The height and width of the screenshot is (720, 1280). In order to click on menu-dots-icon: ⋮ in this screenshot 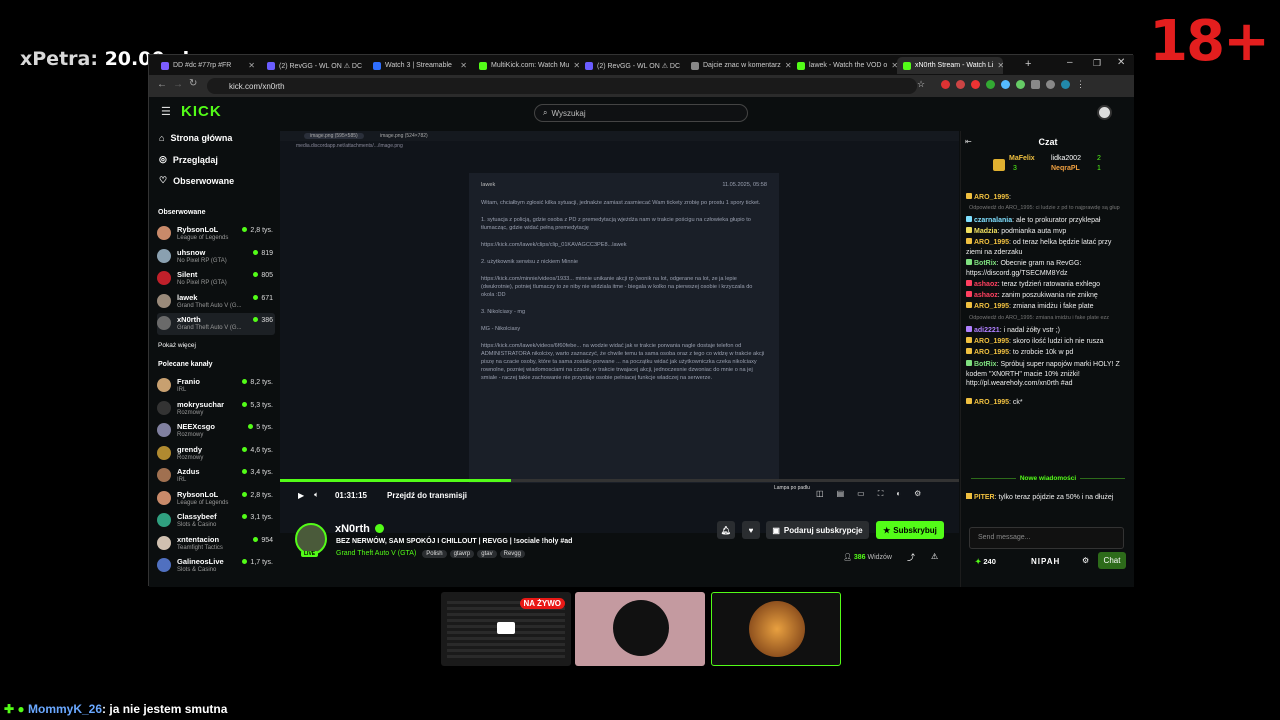, I will do `click(1080, 84)`.